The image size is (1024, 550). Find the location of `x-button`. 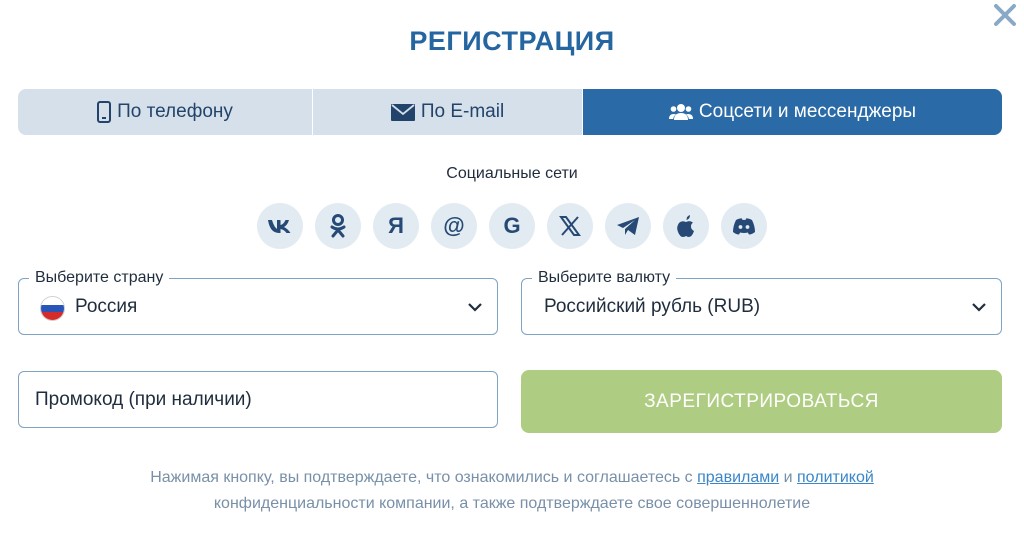

x-button is located at coordinates (570, 226).